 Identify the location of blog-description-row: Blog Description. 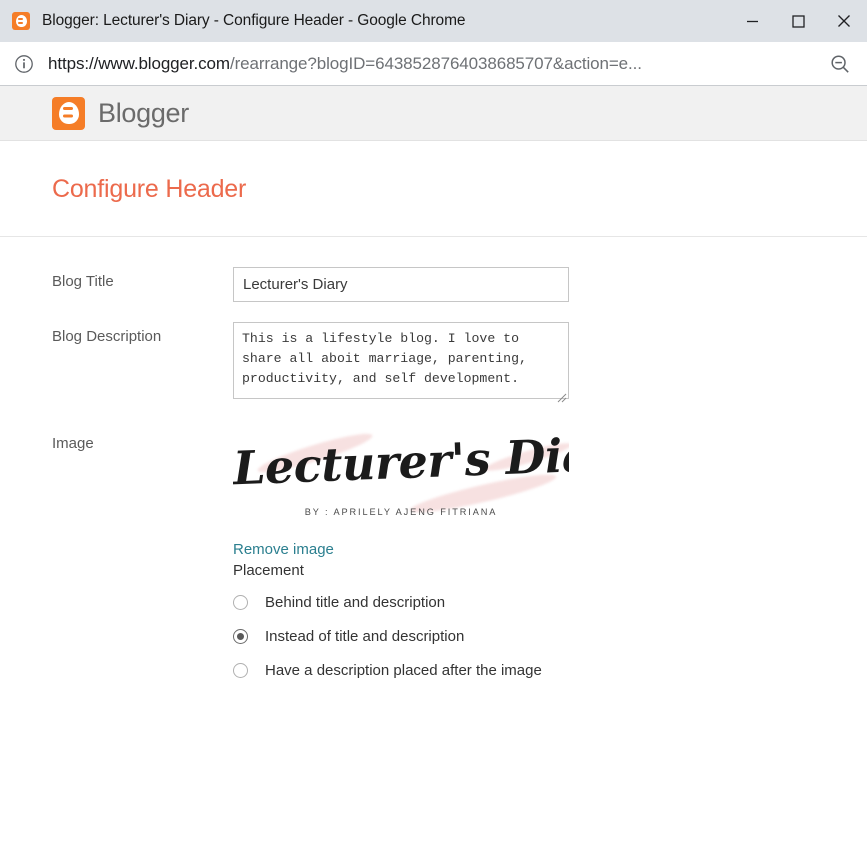
(433, 363).